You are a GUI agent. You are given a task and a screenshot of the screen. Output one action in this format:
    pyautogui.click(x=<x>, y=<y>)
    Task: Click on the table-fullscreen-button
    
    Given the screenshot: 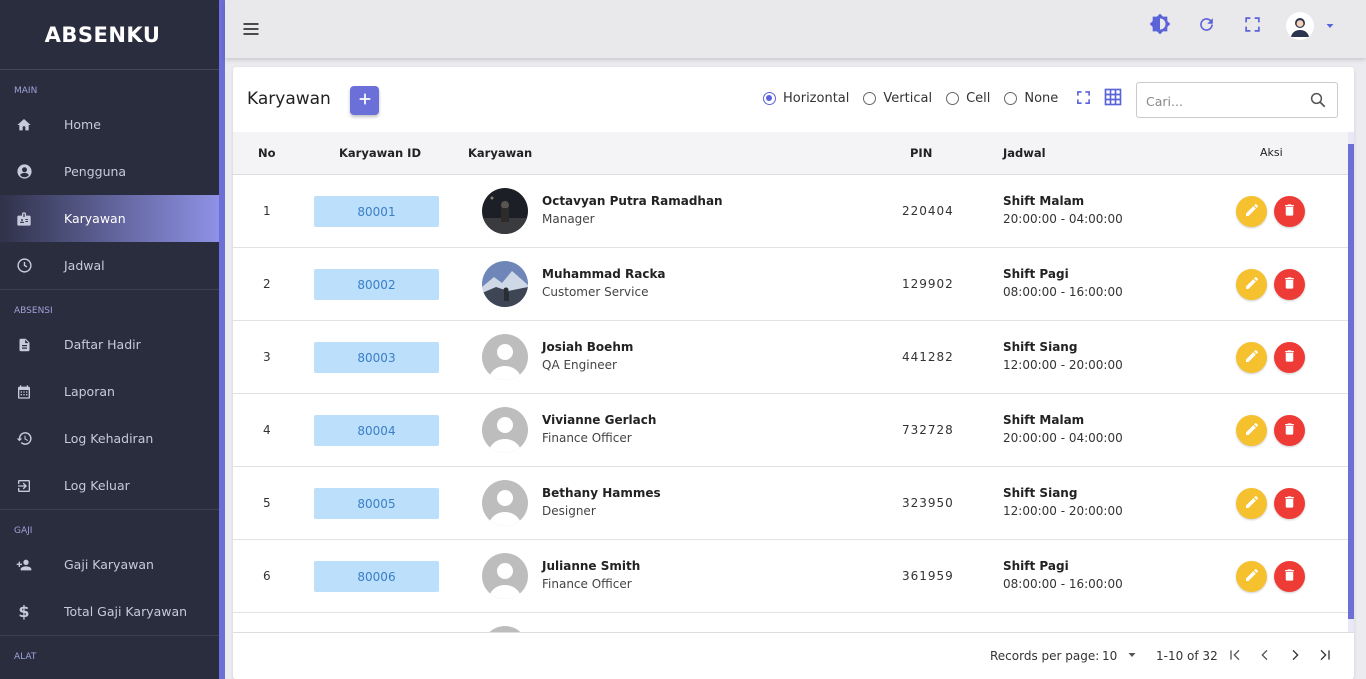 What is the action you would take?
    pyautogui.click(x=1083, y=99)
    